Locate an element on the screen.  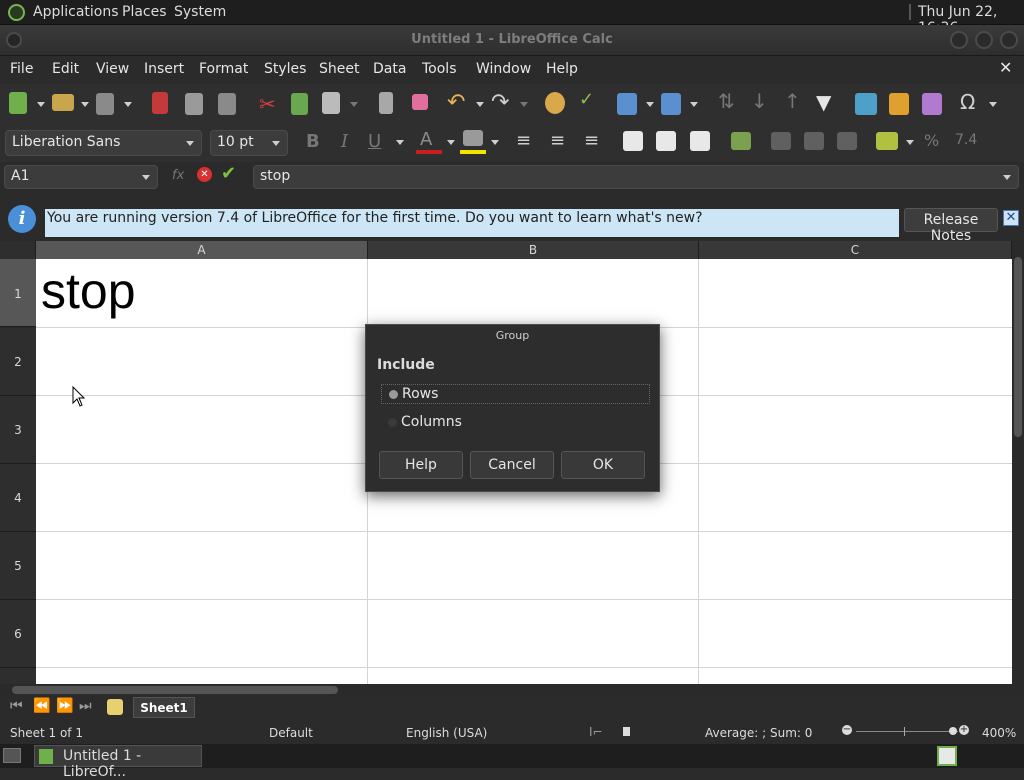
zoom-slider-thumb is located at coordinates (953, 731).